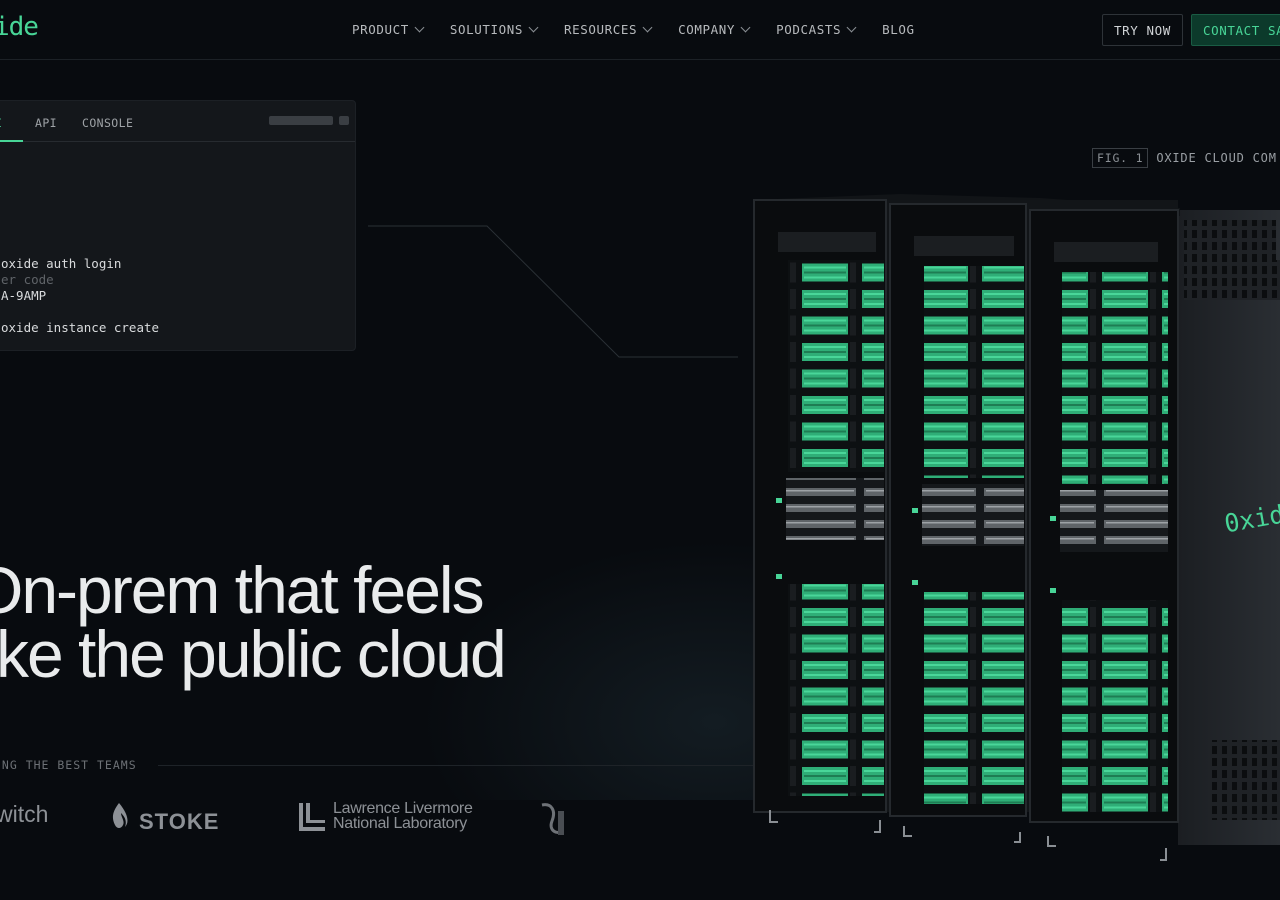 The image size is (1280, 900). I want to click on chevron-down-icon, so click(851, 27).